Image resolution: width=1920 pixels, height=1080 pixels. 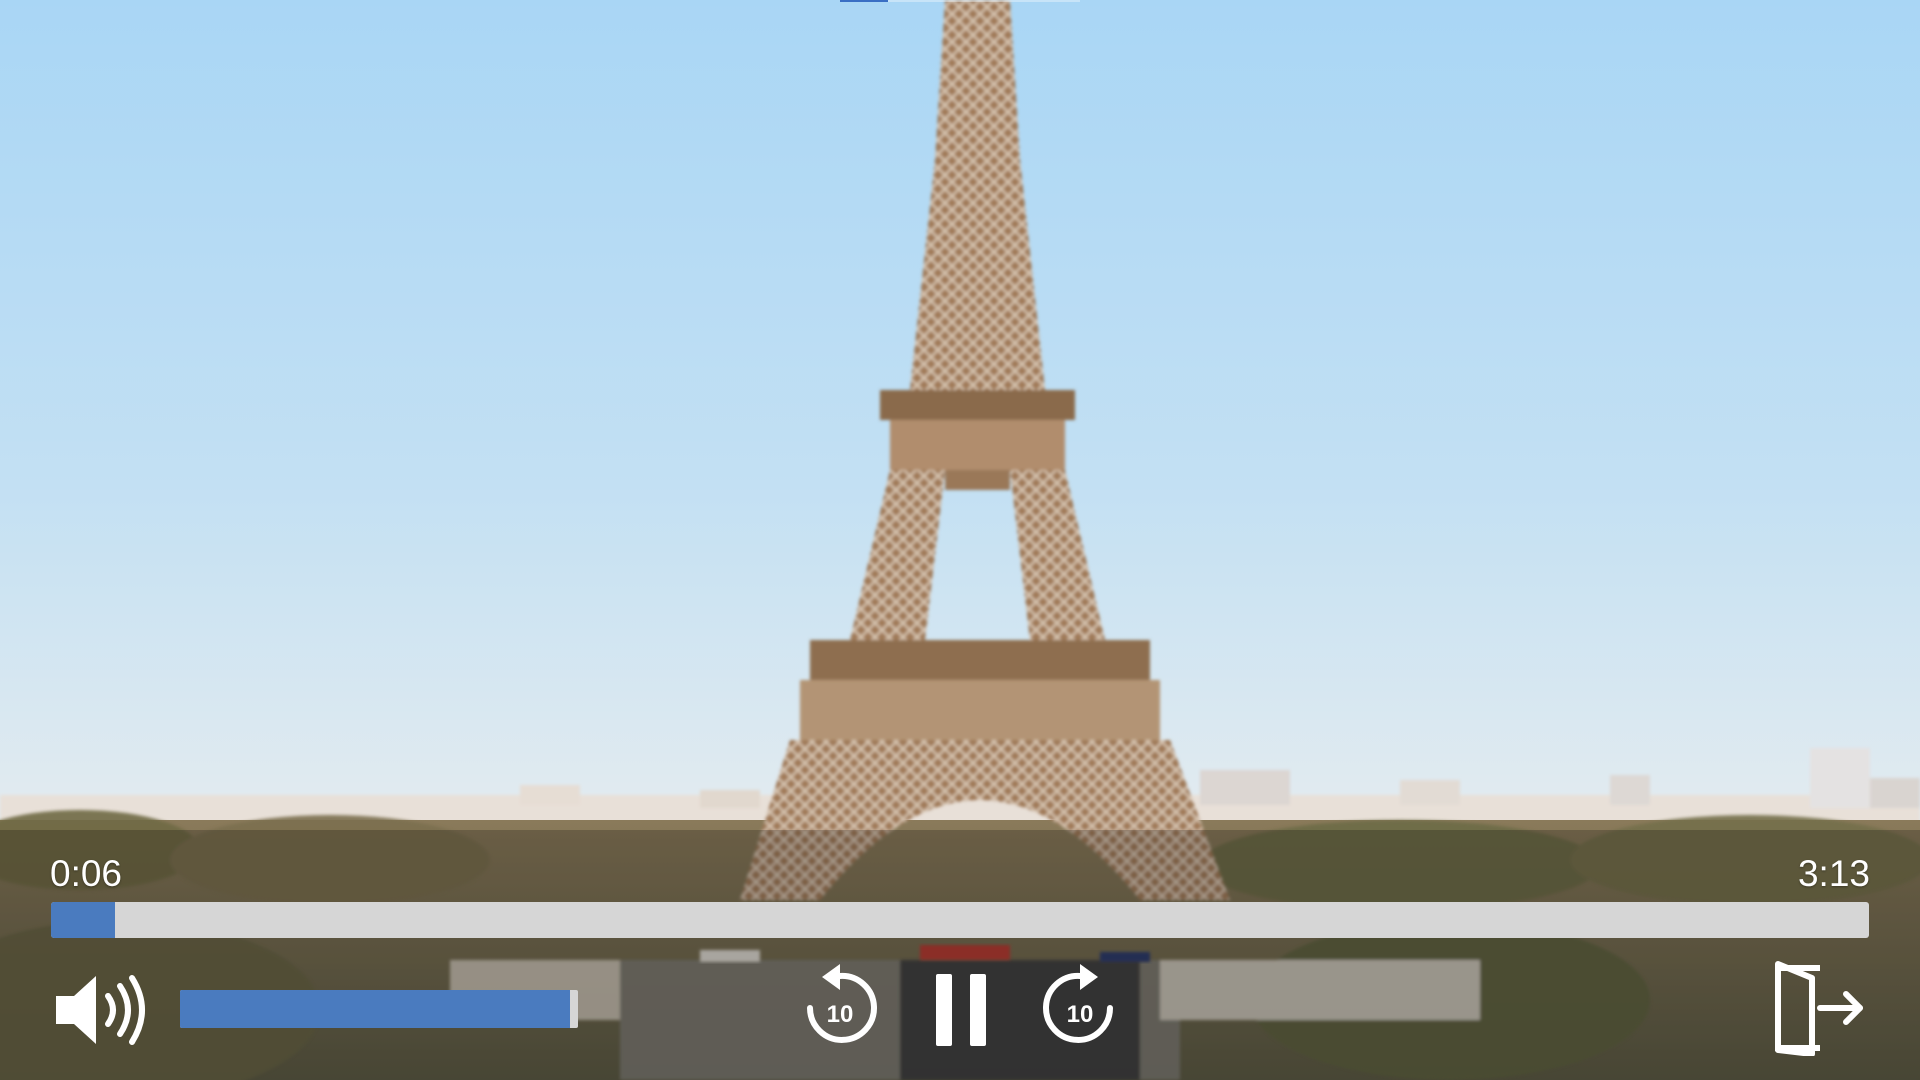 I want to click on top-indicator-segment, so click(x=864, y=1).